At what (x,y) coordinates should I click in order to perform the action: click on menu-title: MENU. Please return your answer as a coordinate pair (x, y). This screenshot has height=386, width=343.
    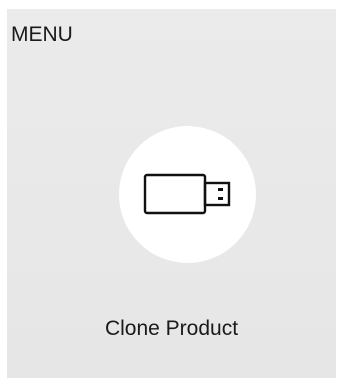
    Looking at the image, I should click on (42, 34).